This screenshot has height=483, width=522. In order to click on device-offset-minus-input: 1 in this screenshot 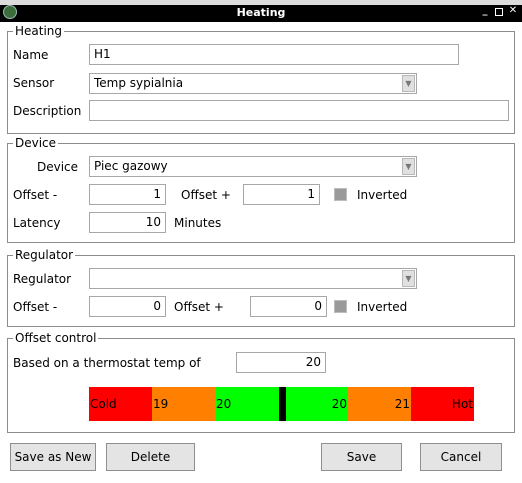, I will do `click(127, 194)`.